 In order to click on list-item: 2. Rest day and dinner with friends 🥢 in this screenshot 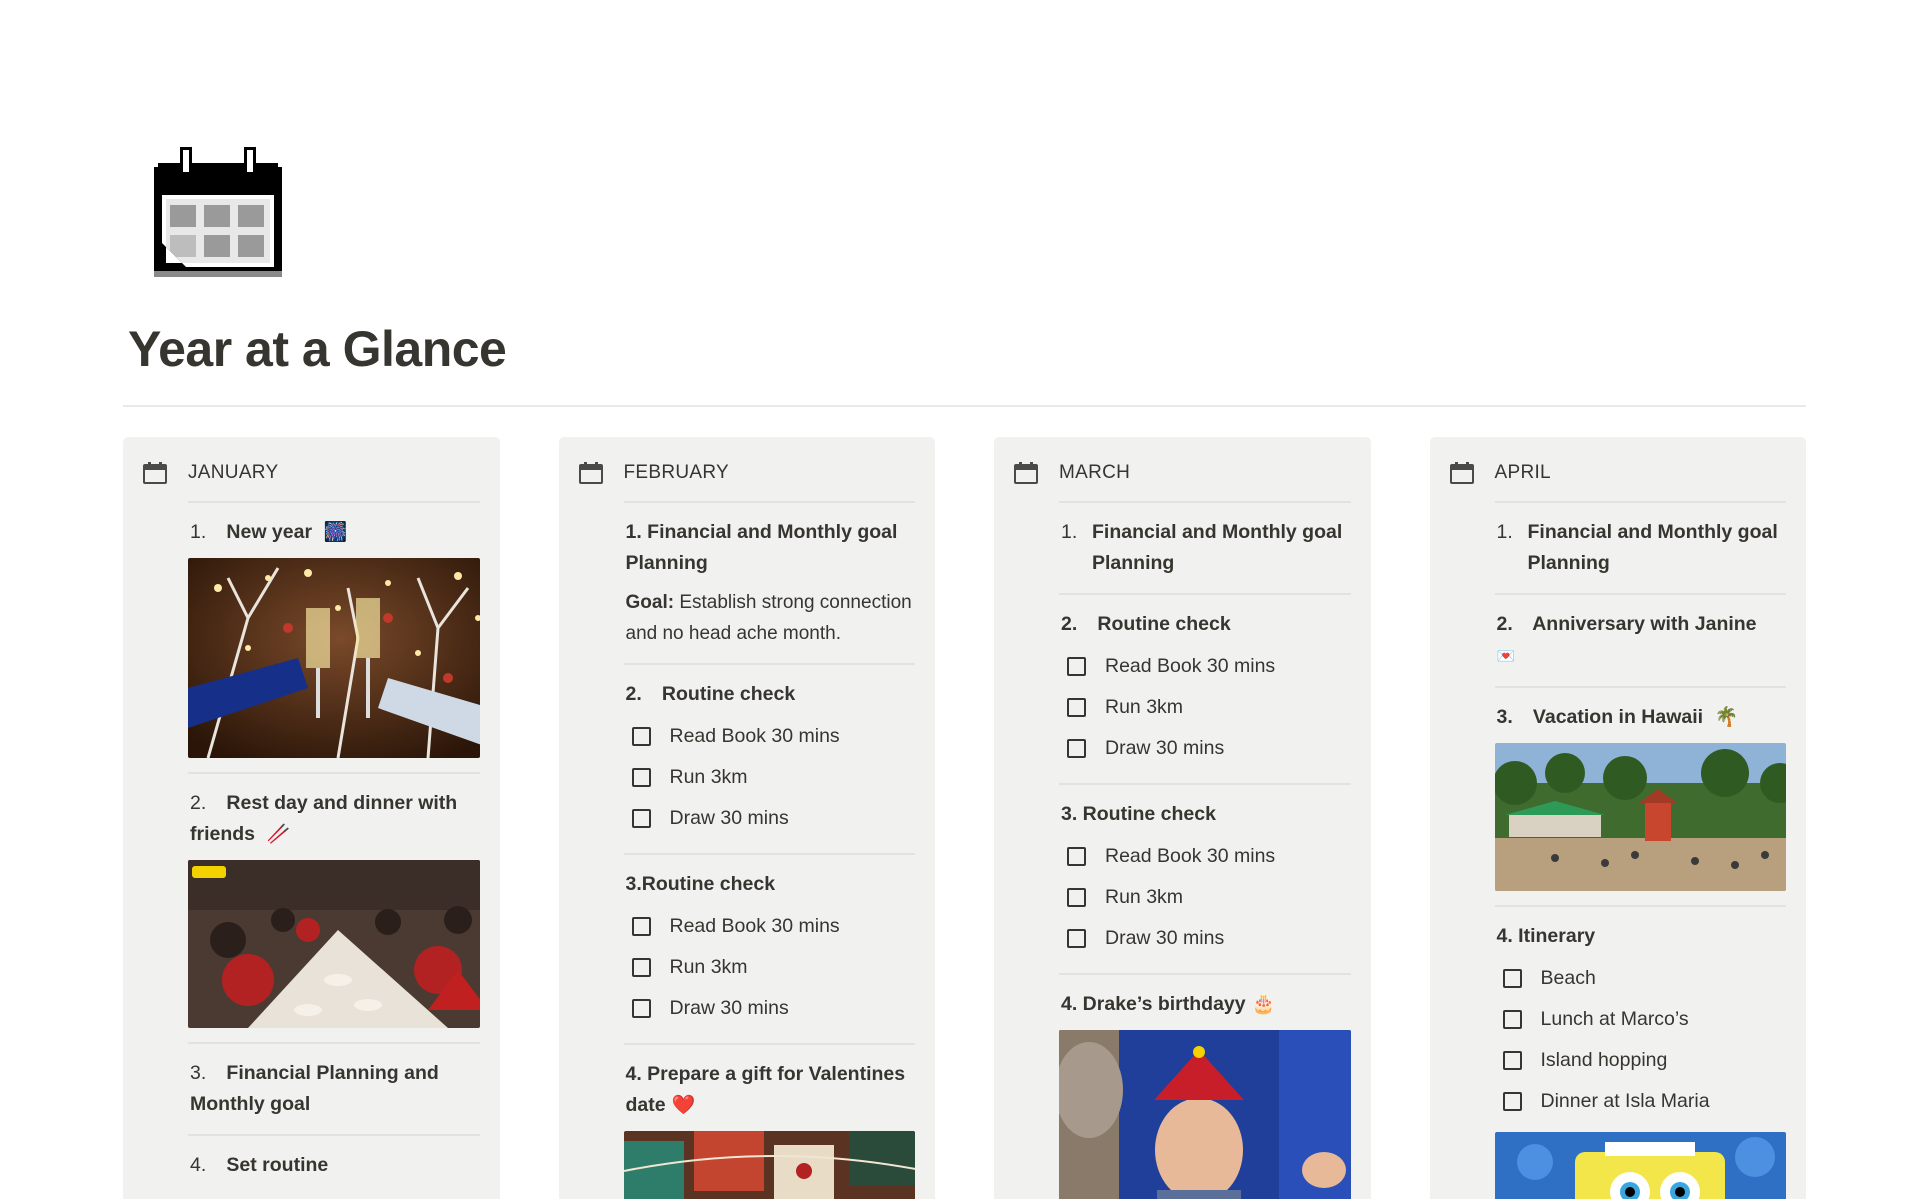, I will do `click(334, 909)`.